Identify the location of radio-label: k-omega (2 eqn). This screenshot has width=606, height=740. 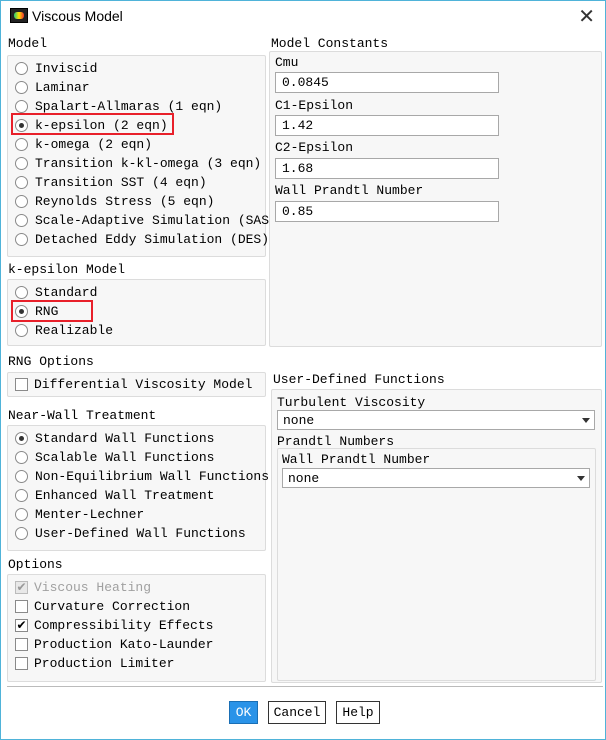
(94, 144).